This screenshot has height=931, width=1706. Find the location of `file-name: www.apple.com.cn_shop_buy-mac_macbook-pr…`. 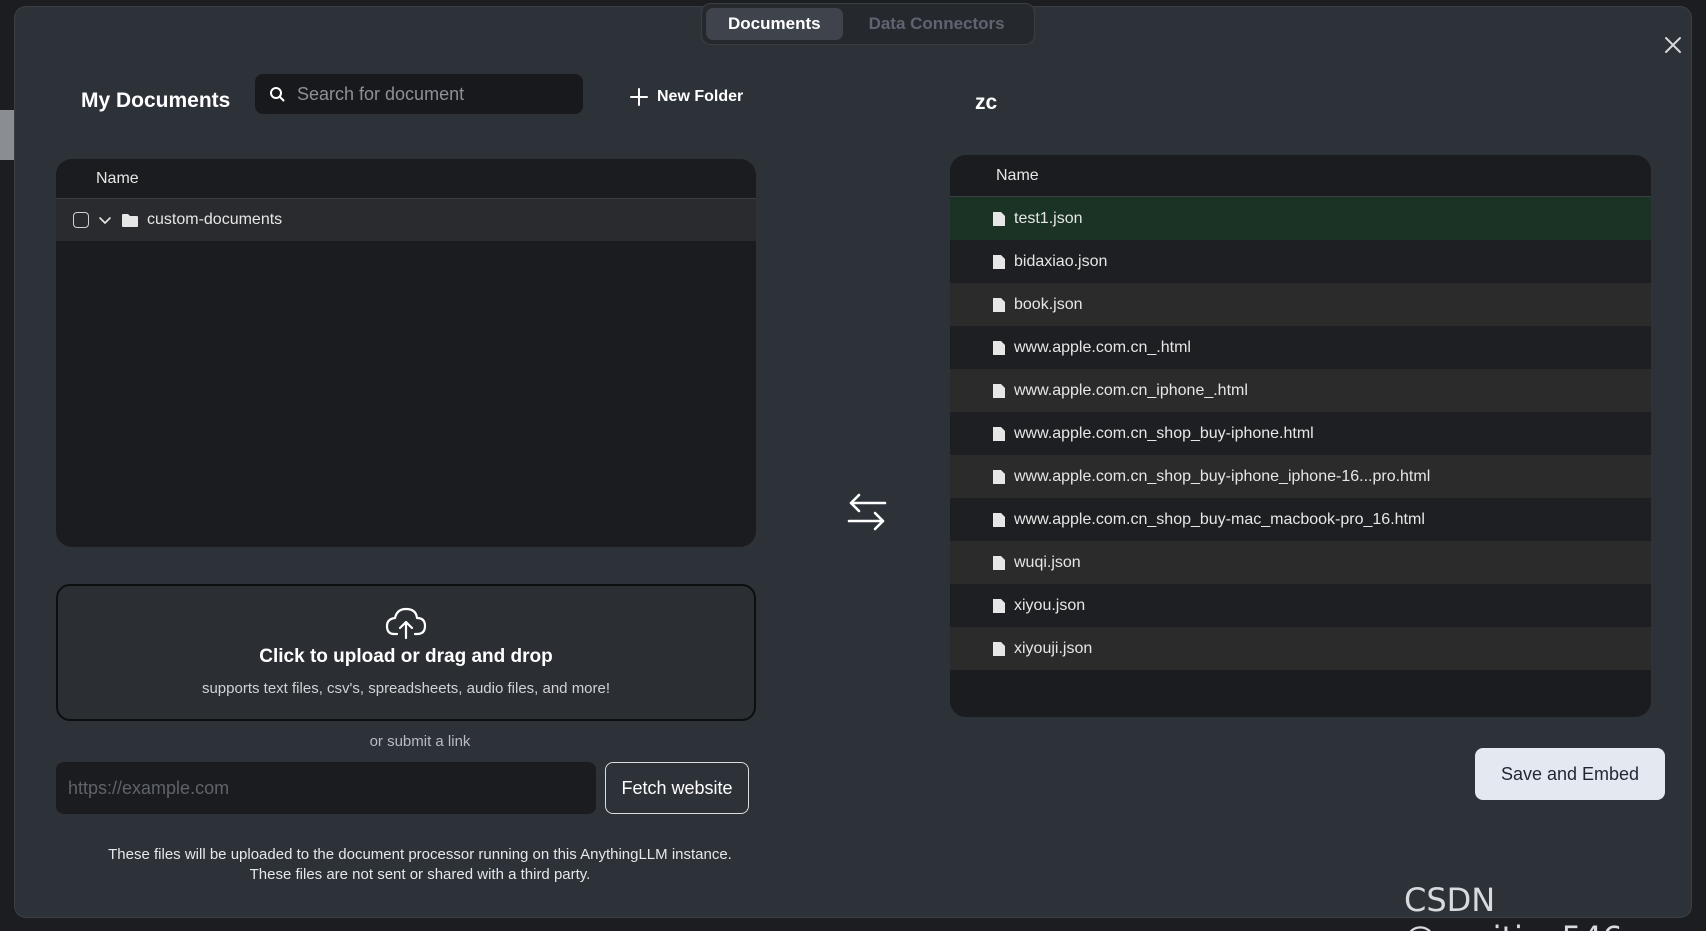

file-name: www.apple.com.cn_shop_buy-mac_macbook-pr… is located at coordinates (1219, 519).